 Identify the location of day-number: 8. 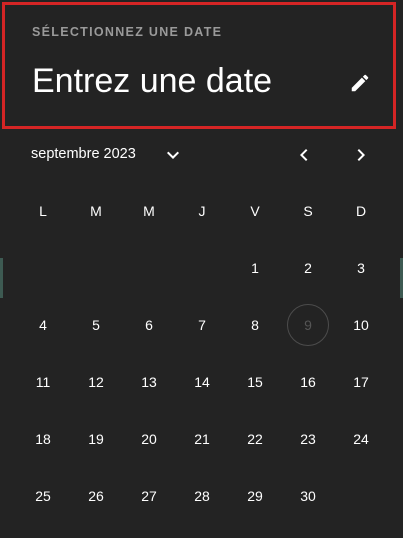
(255, 324).